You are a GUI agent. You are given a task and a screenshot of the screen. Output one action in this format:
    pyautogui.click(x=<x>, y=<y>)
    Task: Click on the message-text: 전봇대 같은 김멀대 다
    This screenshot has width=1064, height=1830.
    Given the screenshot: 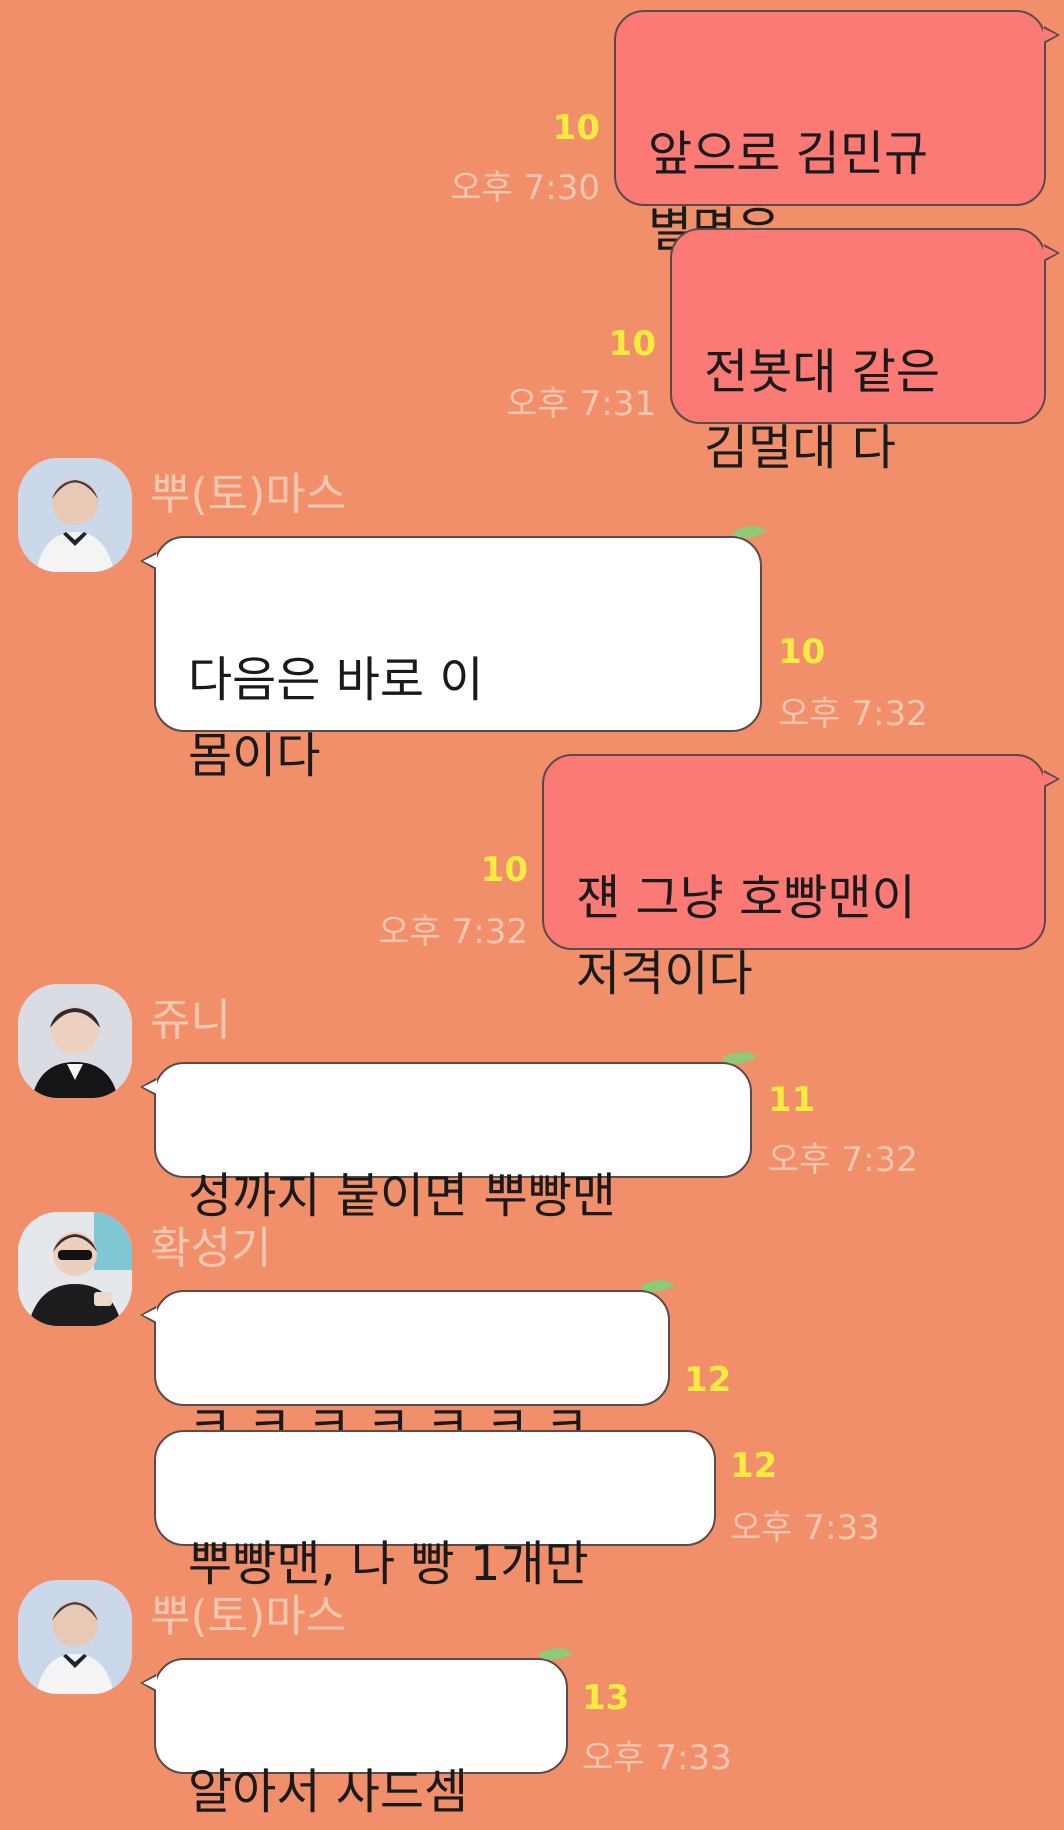 What is the action you would take?
    pyautogui.click(x=822, y=410)
    